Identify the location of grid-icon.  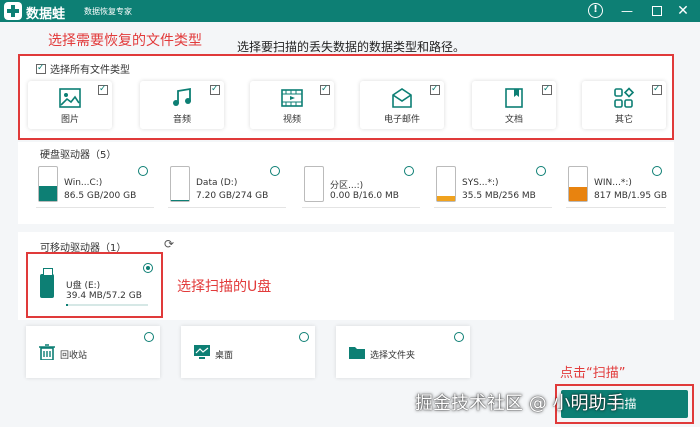
(624, 97).